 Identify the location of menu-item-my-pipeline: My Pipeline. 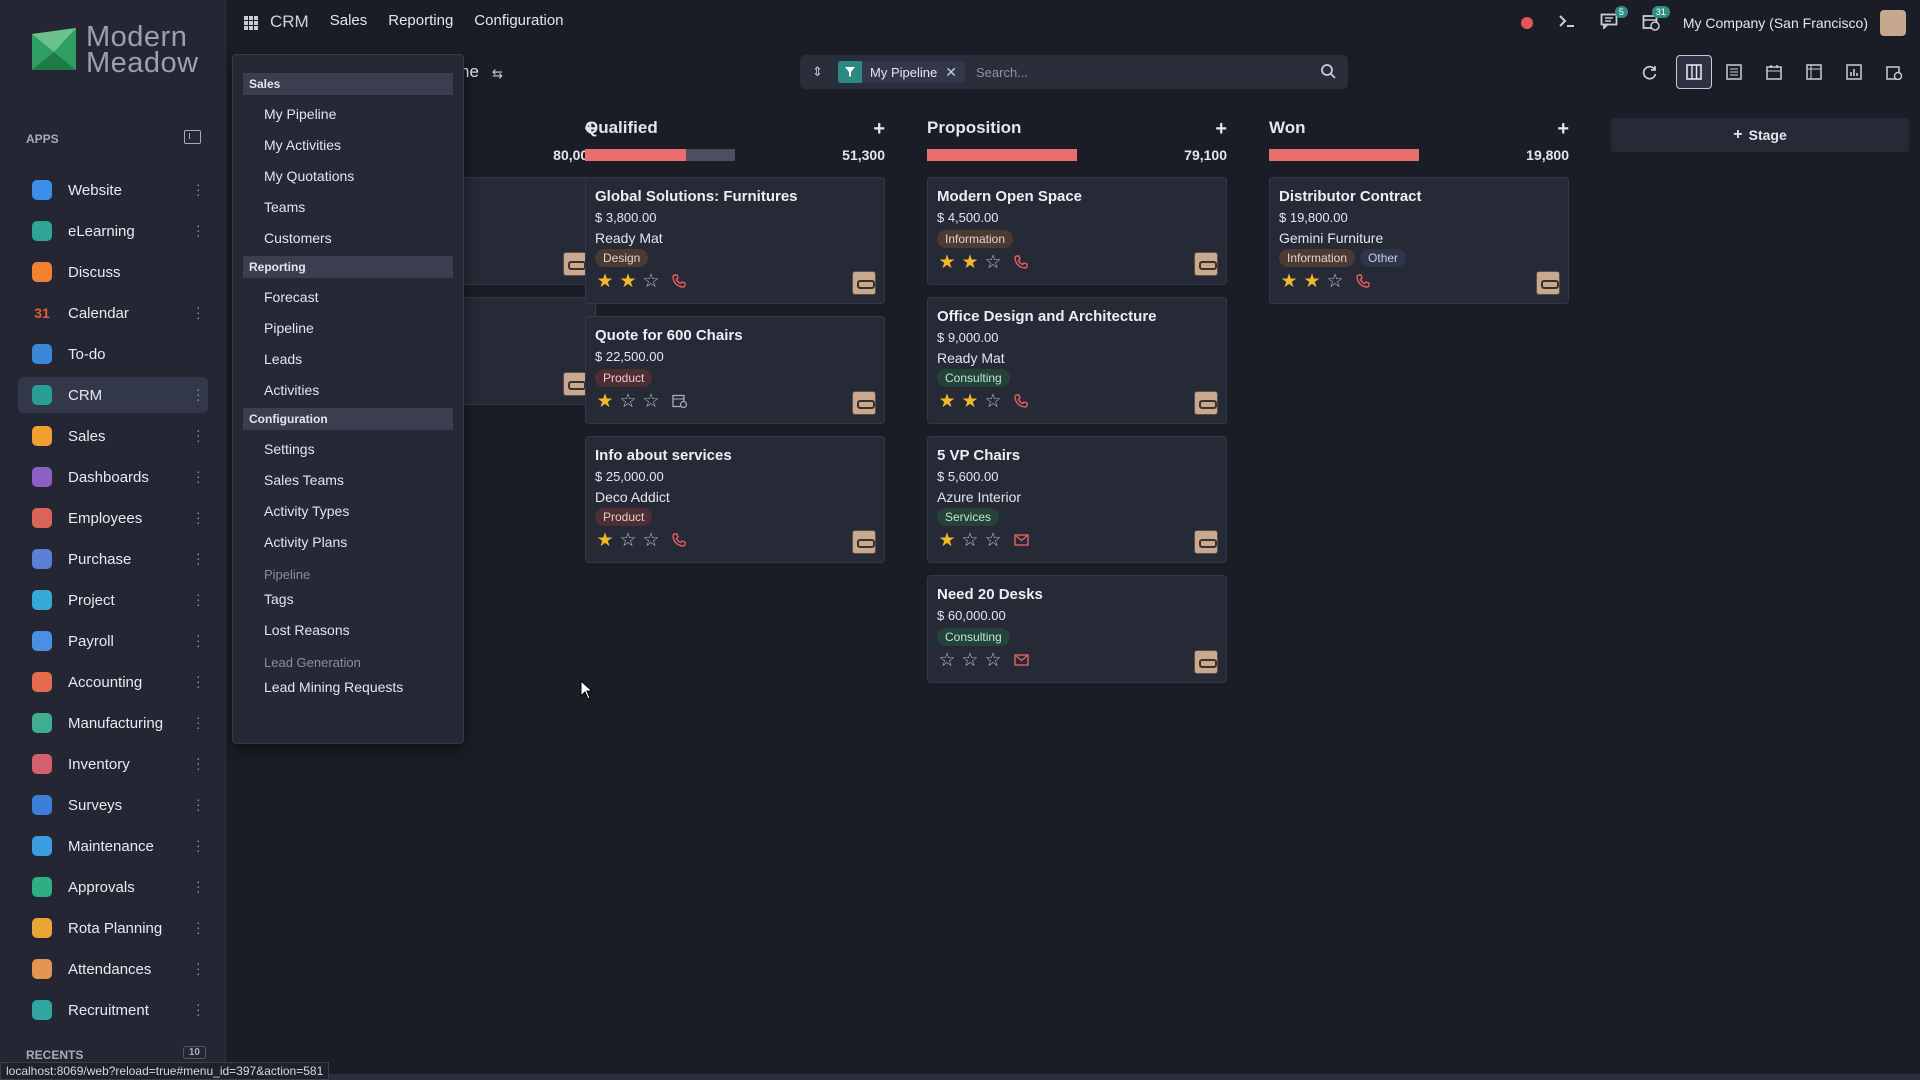
(348, 114).